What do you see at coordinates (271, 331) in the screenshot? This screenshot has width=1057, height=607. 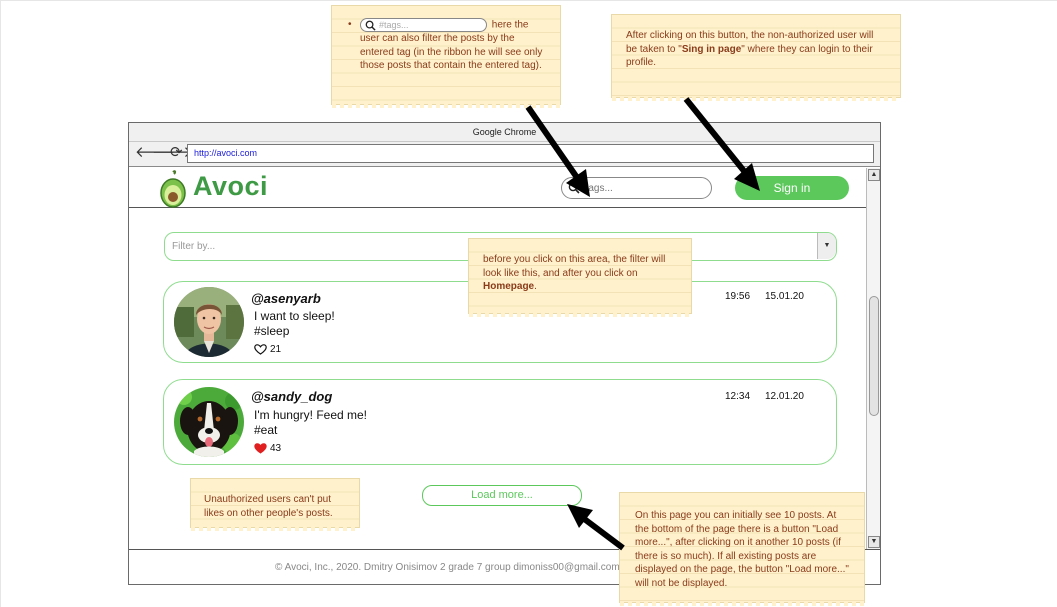 I see `post-tag: #sleep` at bounding box center [271, 331].